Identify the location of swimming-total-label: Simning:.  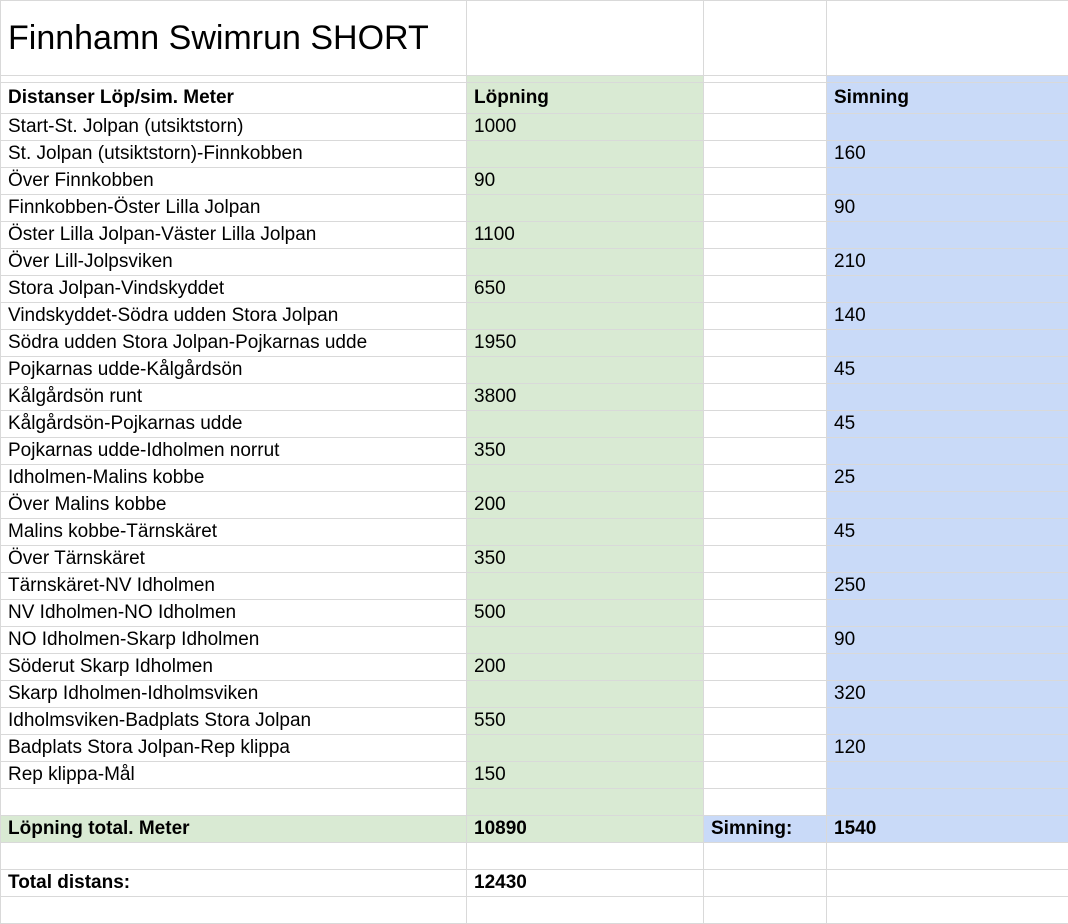
(765, 829).